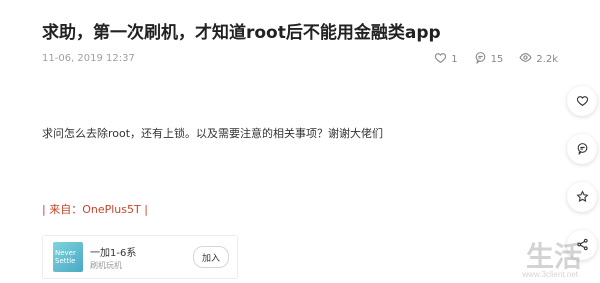 The image size is (600, 283). Describe the element at coordinates (140, 257) in the screenshot. I see `group-card: Never Settle 一加1-6系 刷机玩机 加入` at that location.